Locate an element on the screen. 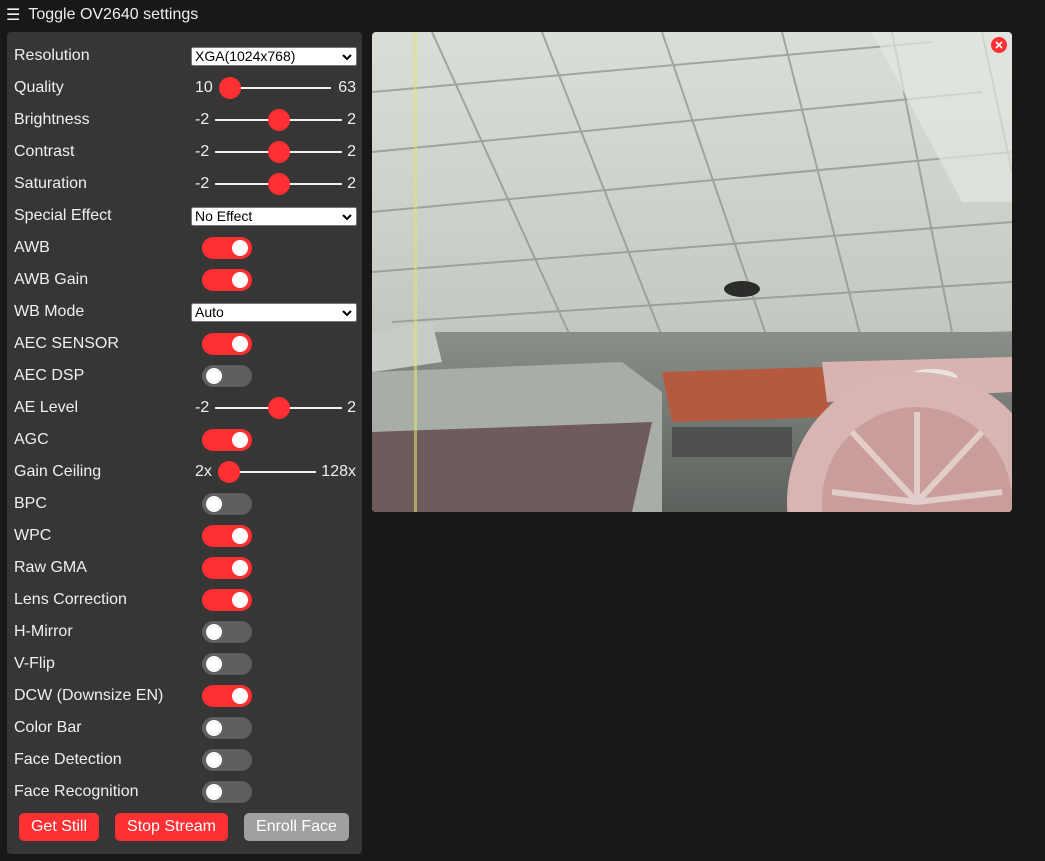 The width and height of the screenshot is (1045, 861). gain-ceiling-max: 128x is located at coordinates (338, 471).